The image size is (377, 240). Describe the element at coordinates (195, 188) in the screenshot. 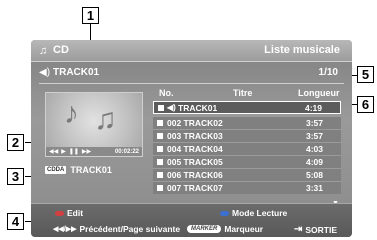

I see `track-name: 007 TRACK07` at that location.